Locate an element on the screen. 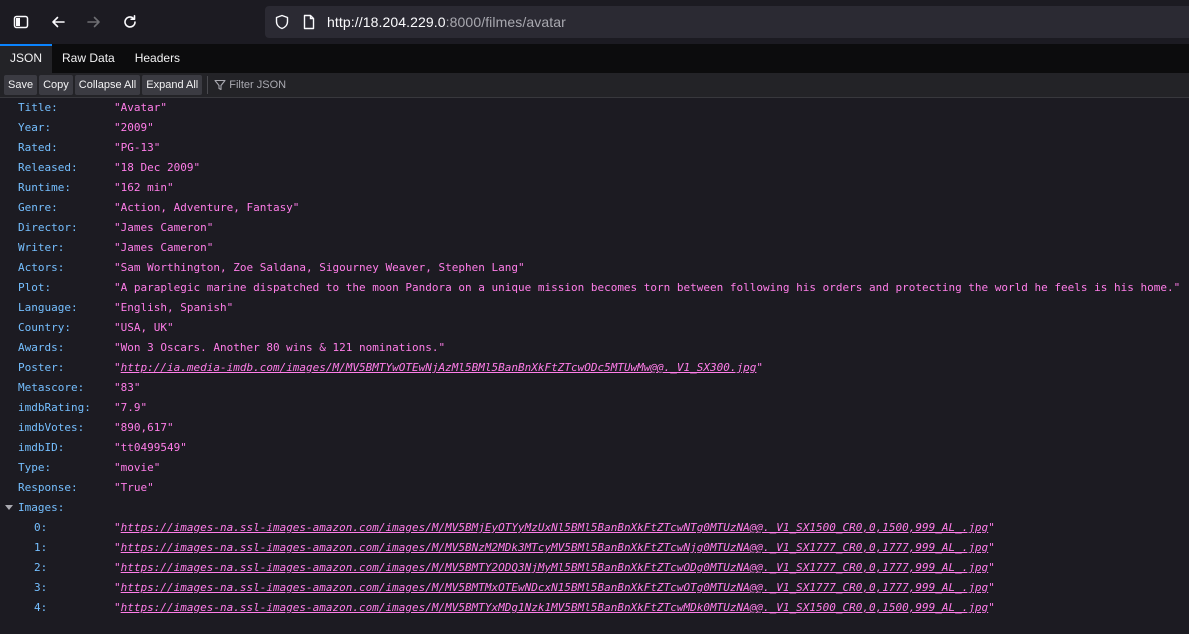  url-host: http://18.204.229.0 is located at coordinates (386, 22).